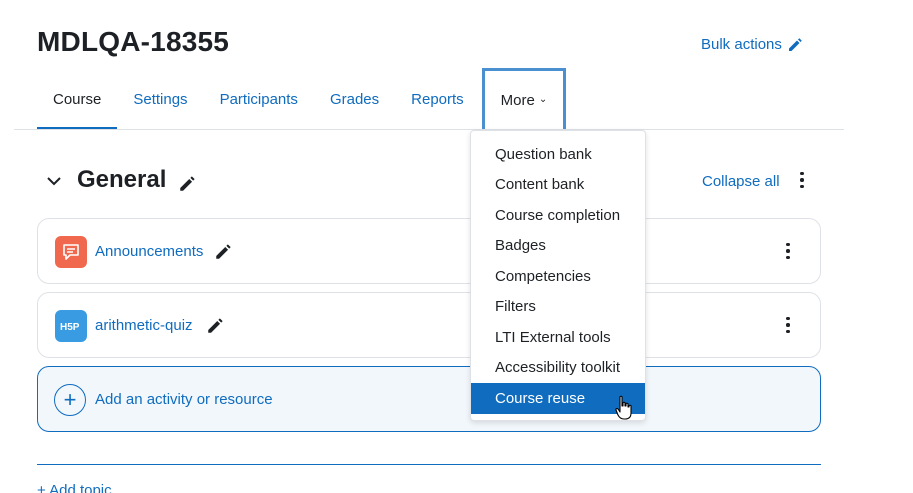 This screenshot has height=493, width=913. Describe the element at coordinates (429, 464) in the screenshot. I see `divider` at that location.